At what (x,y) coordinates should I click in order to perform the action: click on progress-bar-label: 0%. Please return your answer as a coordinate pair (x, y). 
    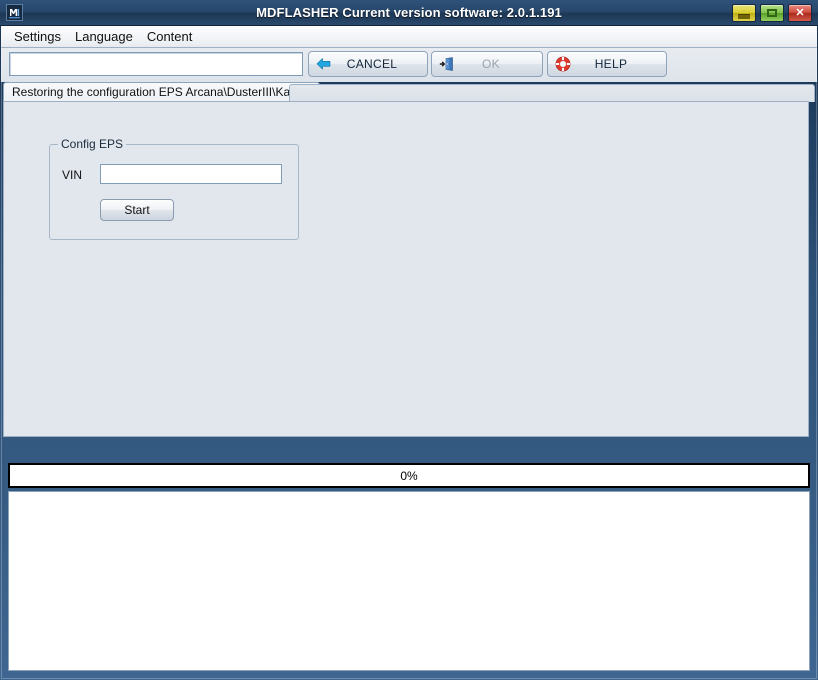
    Looking at the image, I should click on (409, 475).